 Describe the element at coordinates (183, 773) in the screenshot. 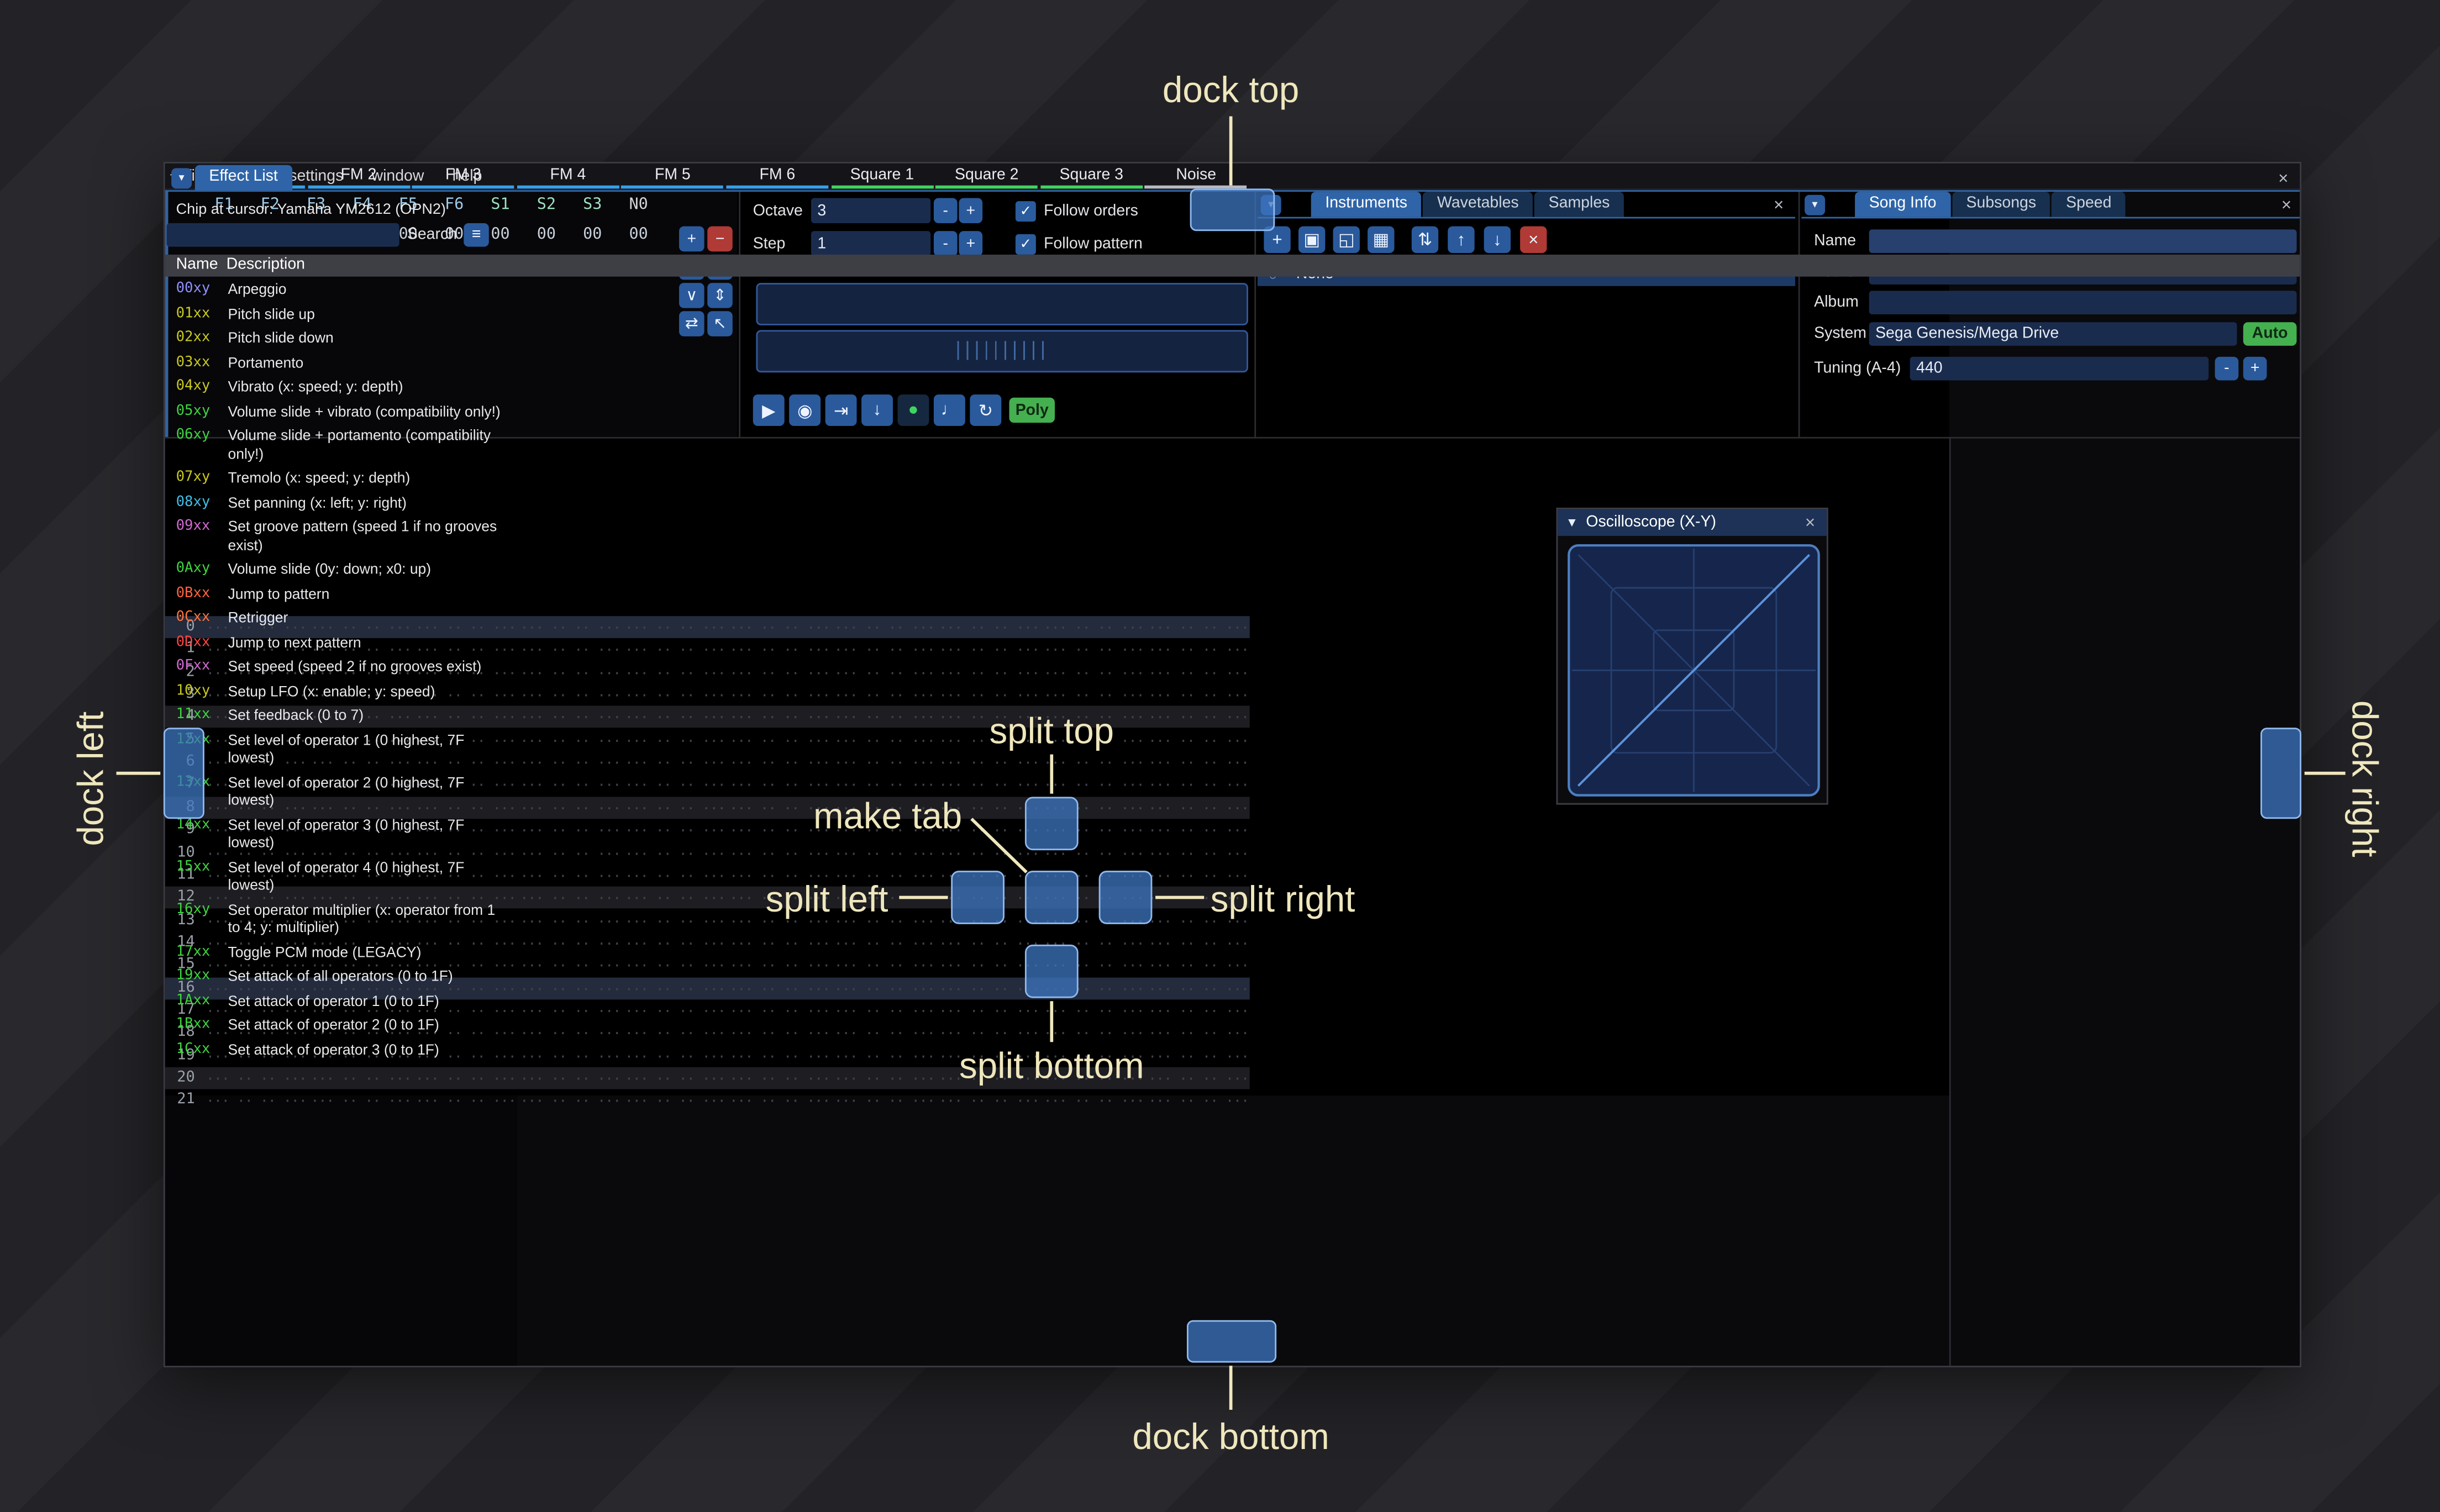

I see `dock-left-target` at that location.